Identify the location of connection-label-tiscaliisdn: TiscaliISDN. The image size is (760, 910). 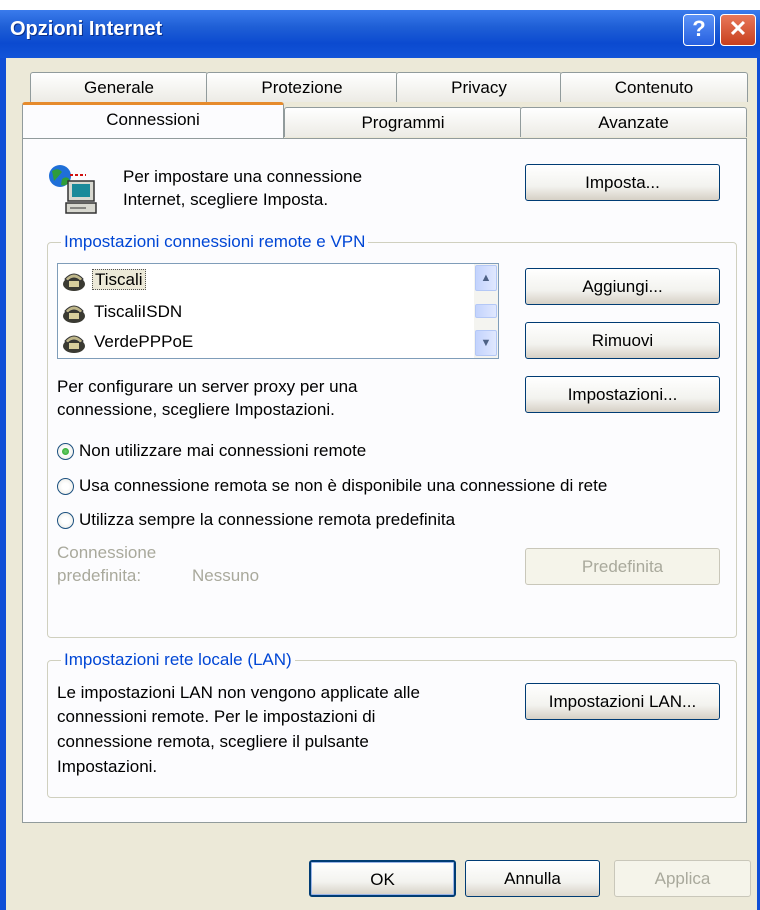
(138, 311).